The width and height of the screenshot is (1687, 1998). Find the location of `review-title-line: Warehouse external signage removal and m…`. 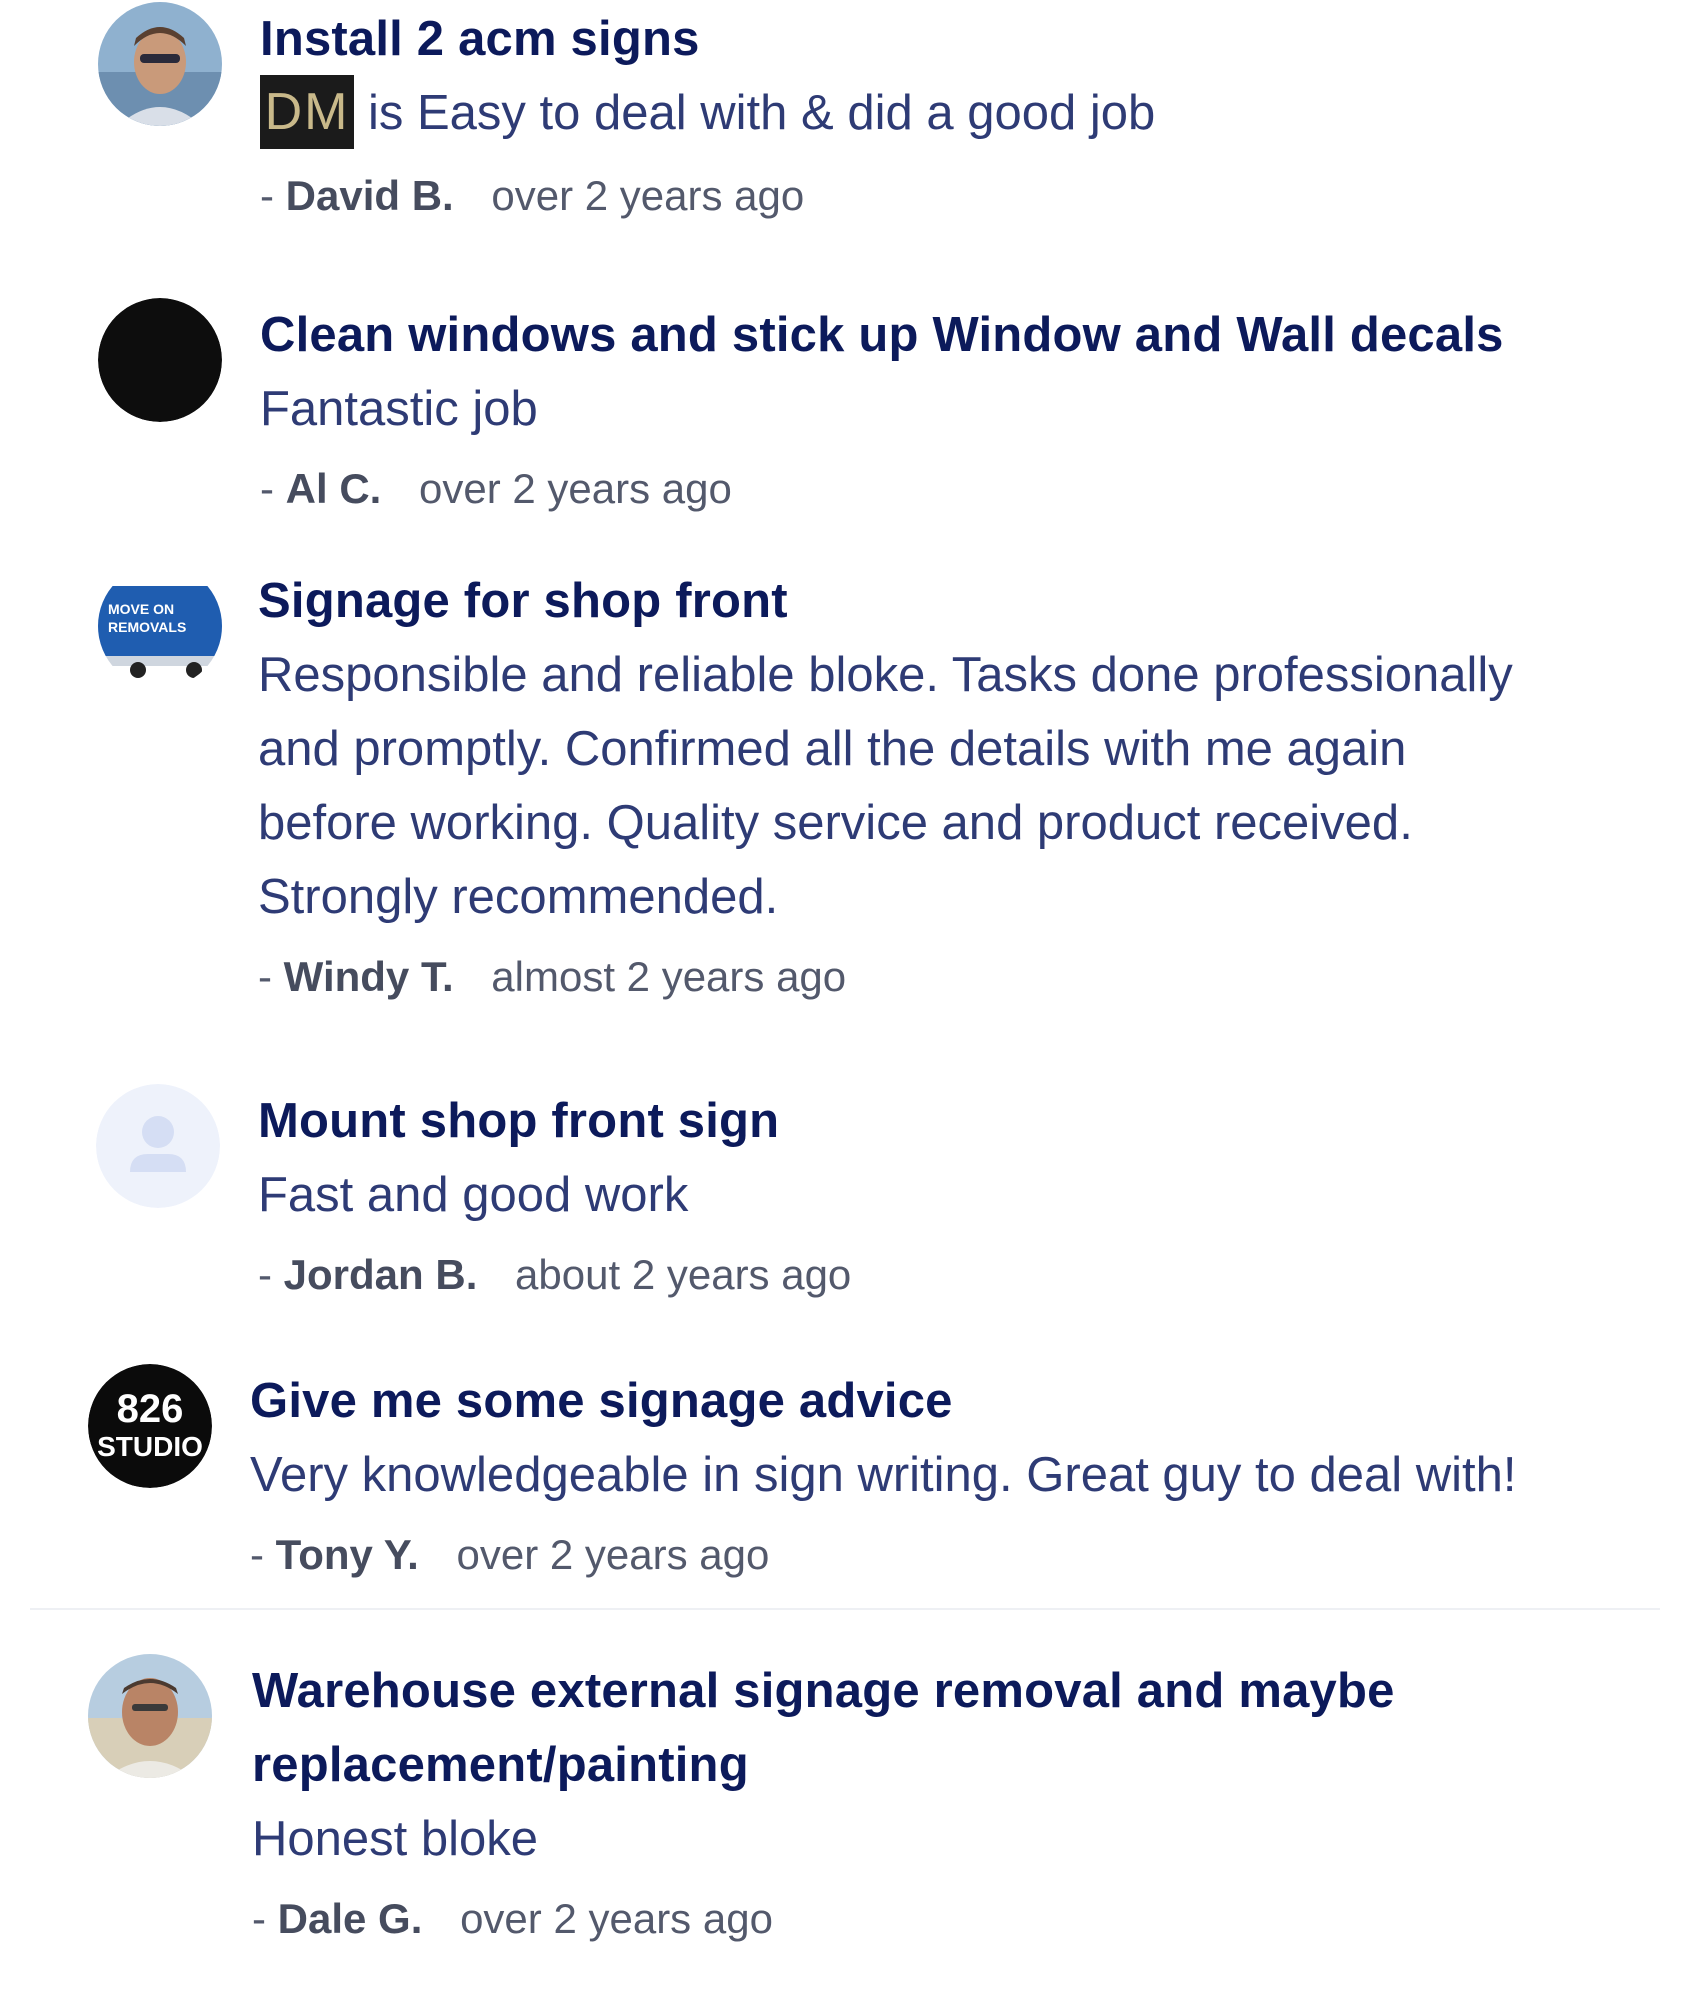

review-title-line: Warehouse external signage removal and m… is located at coordinates (823, 1691).